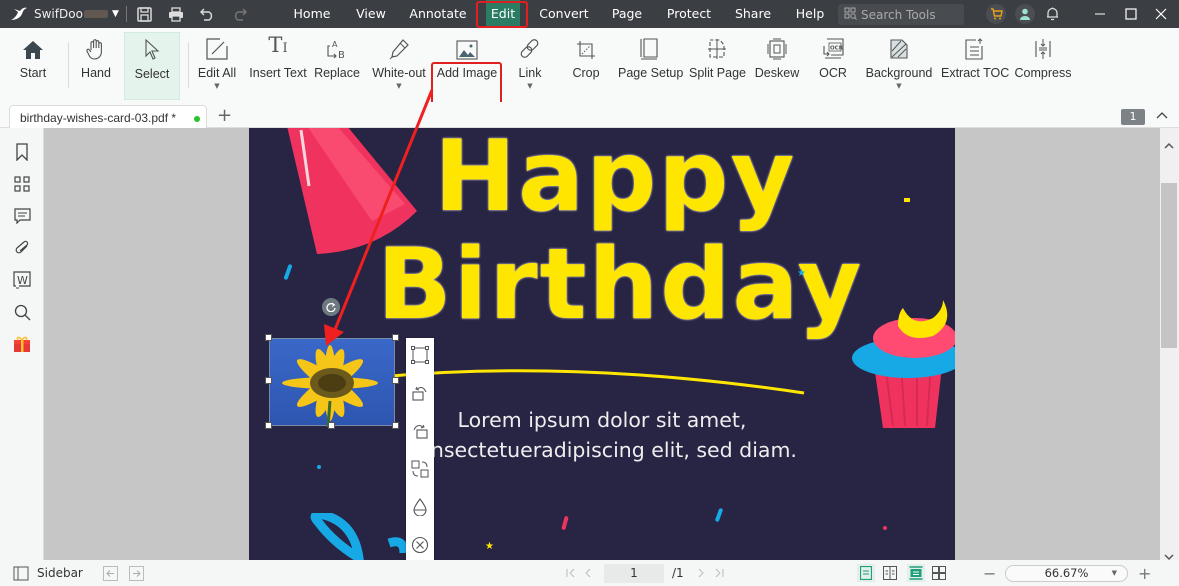  I want to click on app-name: SwifDoo, so click(71, 14).